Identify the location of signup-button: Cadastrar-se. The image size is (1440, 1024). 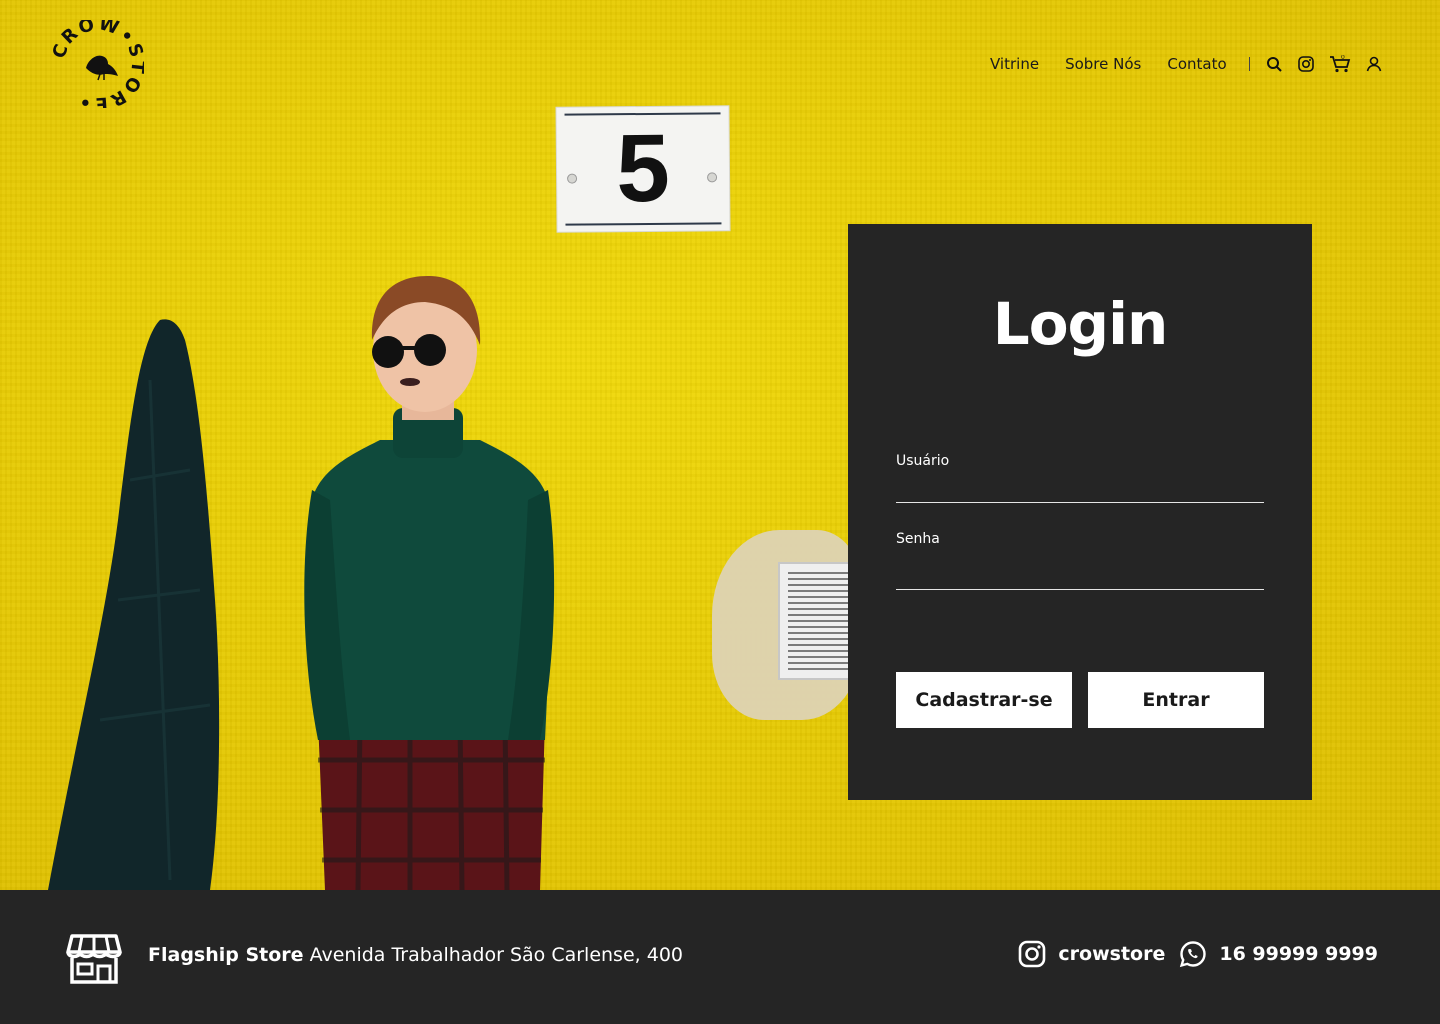
(984, 700).